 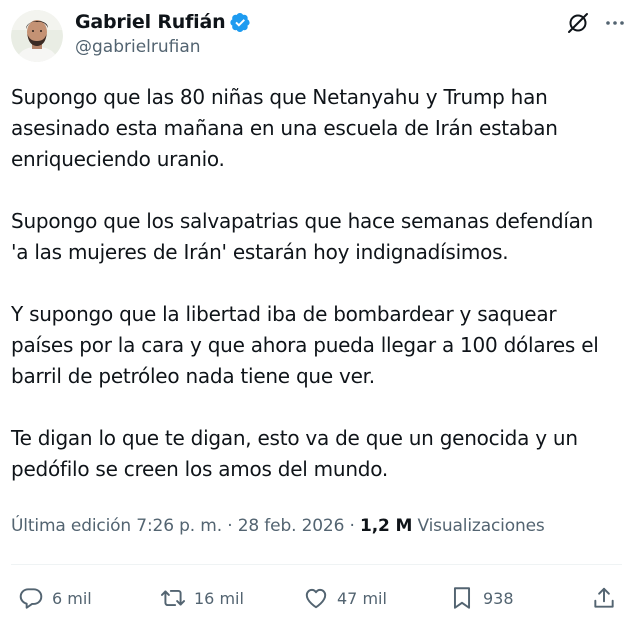 I want to click on bookmark-count: 938, so click(x=498, y=598).